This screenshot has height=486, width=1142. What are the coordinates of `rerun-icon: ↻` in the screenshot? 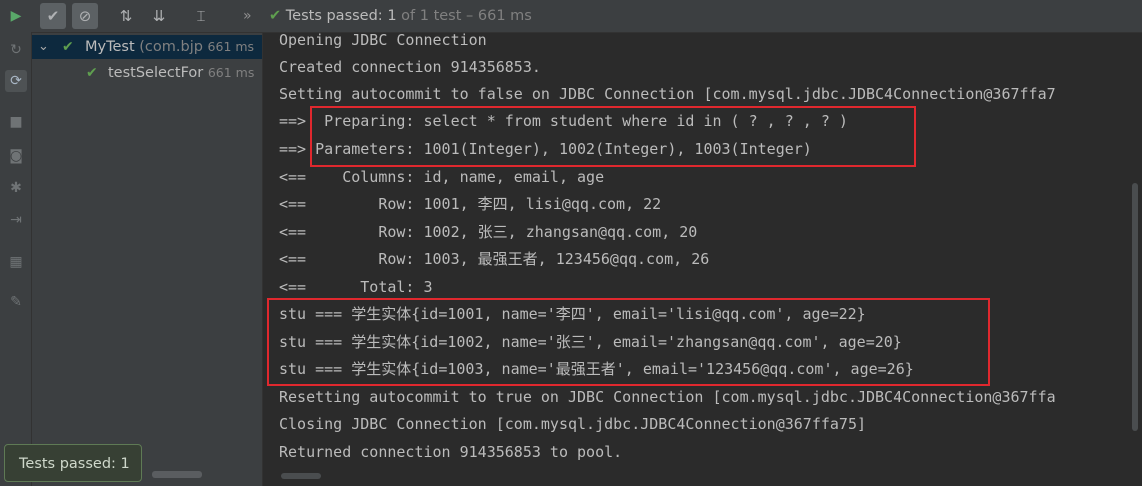 It's located at (16, 50).